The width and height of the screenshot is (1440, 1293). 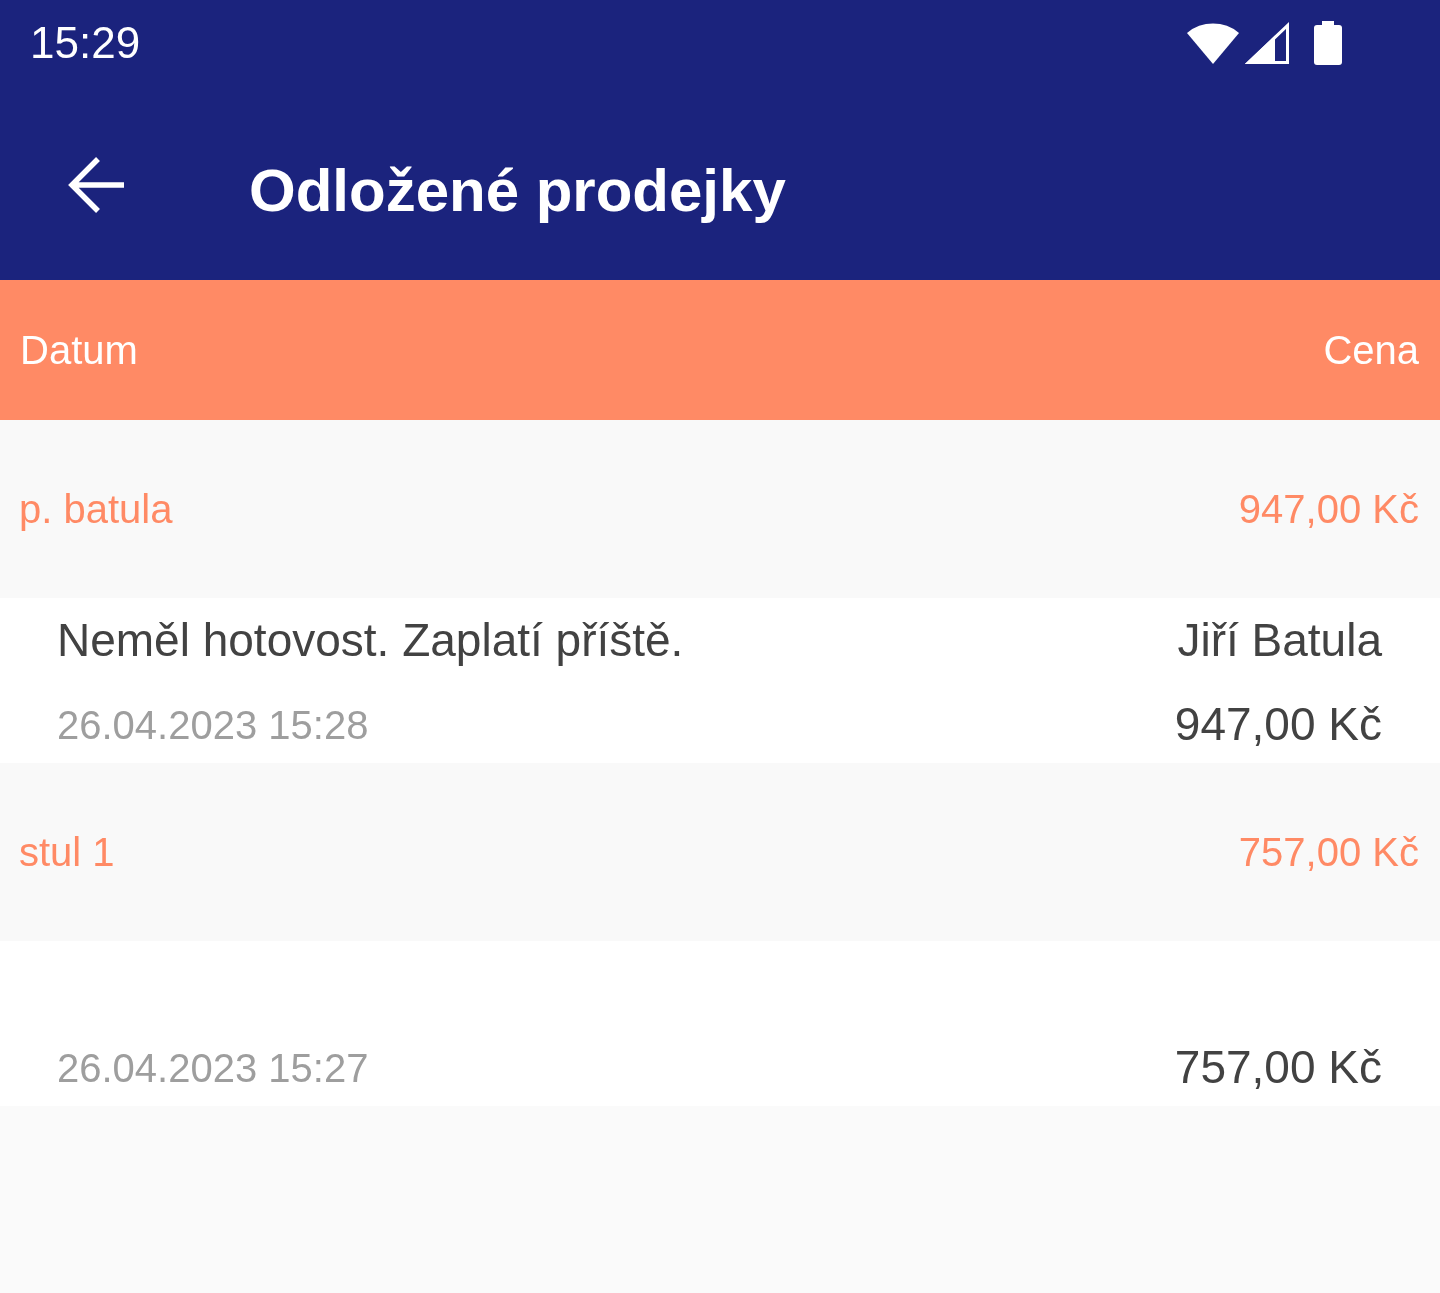 I want to click on receipt-price: 757,00 Kč, so click(x=1278, y=1068).